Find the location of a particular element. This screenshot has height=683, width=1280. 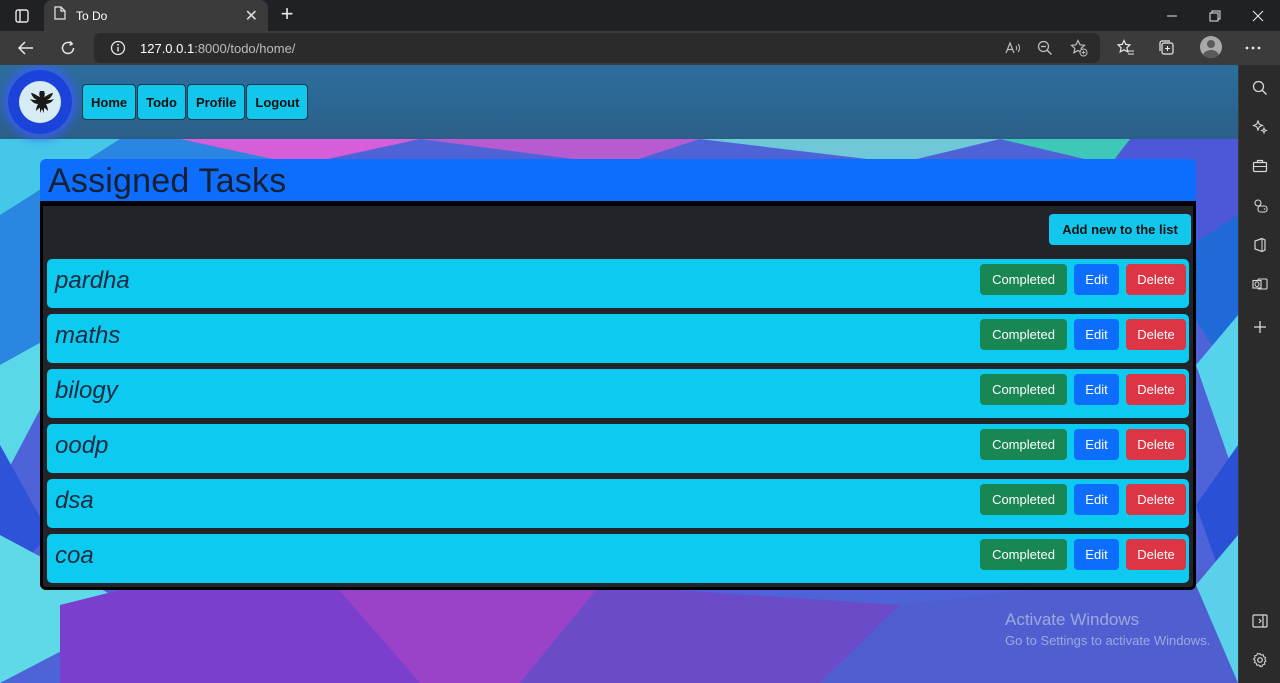

more-options-icon is located at coordinates (1253, 48).